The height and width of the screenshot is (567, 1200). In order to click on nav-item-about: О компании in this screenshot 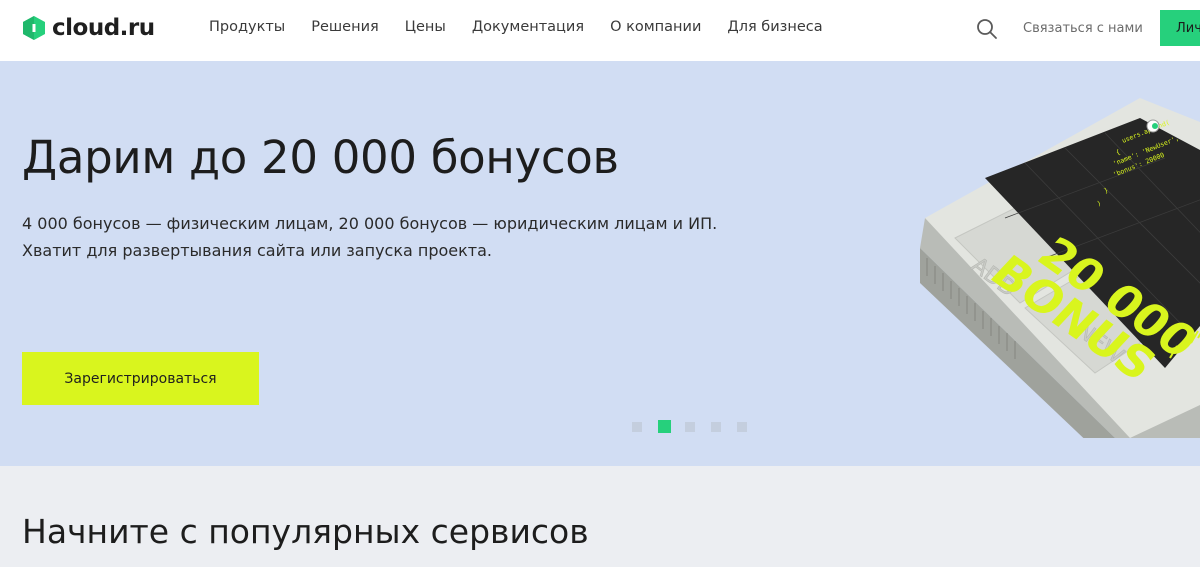, I will do `click(655, 27)`.